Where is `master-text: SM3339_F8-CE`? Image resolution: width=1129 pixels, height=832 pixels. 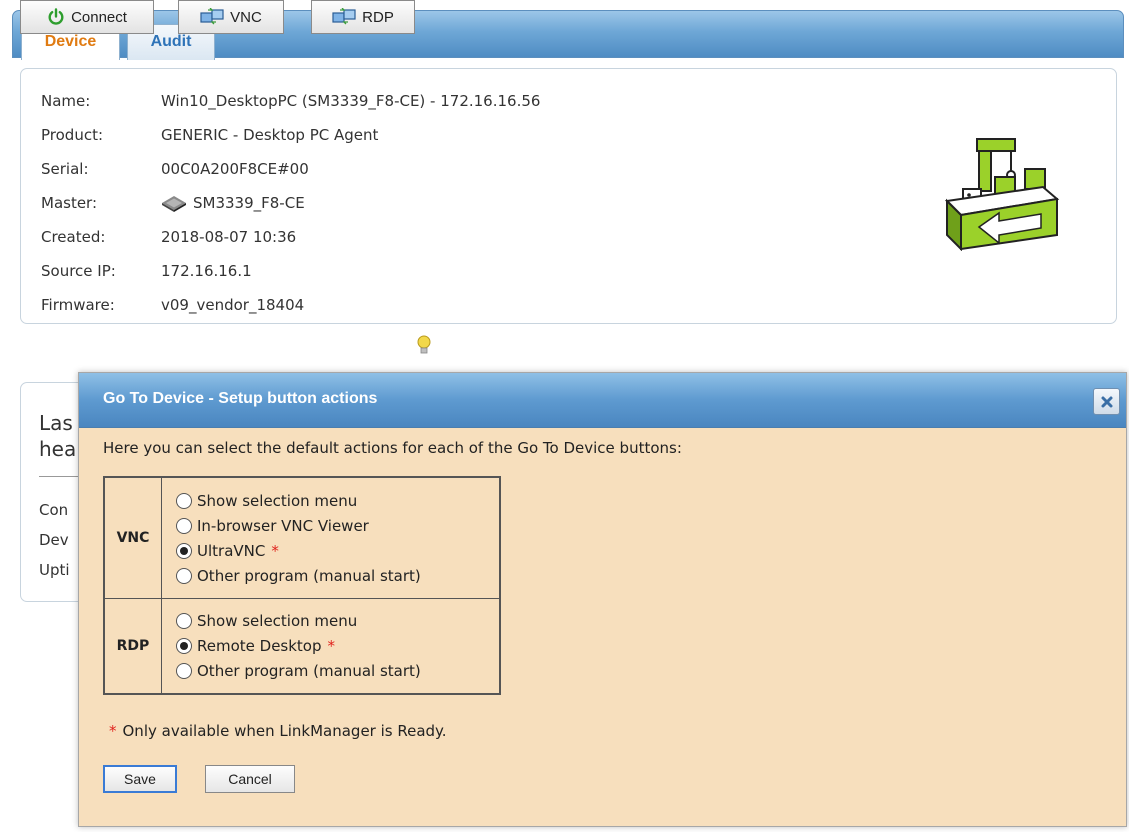
master-text: SM3339_F8-CE is located at coordinates (249, 203).